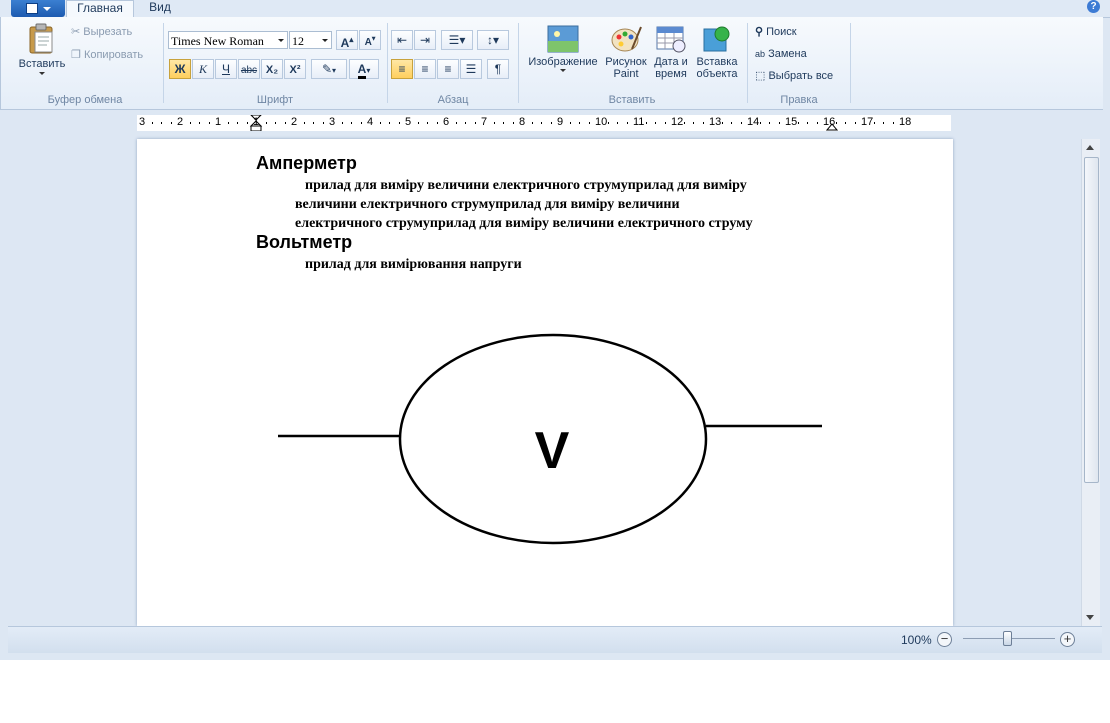  Describe the element at coordinates (1067, 639) in the screenshot. I see `zoom-in-icon: +` at that location.